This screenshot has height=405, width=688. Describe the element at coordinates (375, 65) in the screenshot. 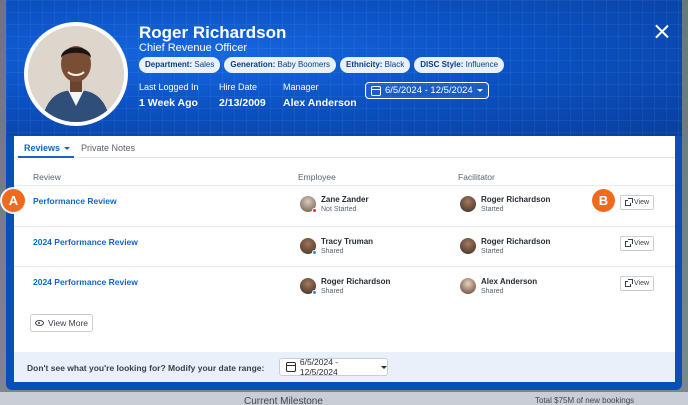

I see `tag-ethnicity: Ethnicity: Black` at that location.